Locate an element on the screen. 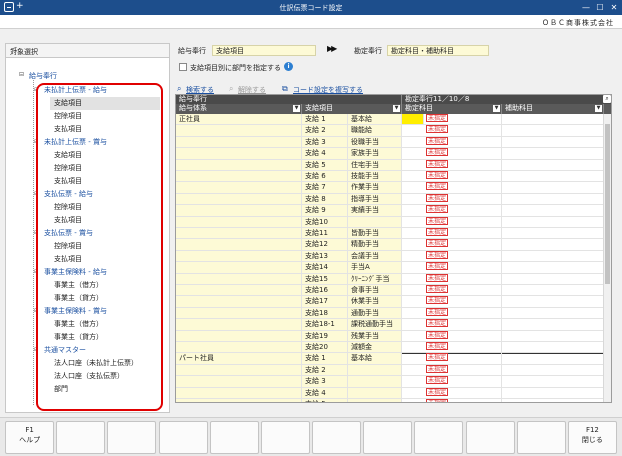  table-row: 支給18 通勤手当 未指定 is located at coordinates (390, 313).